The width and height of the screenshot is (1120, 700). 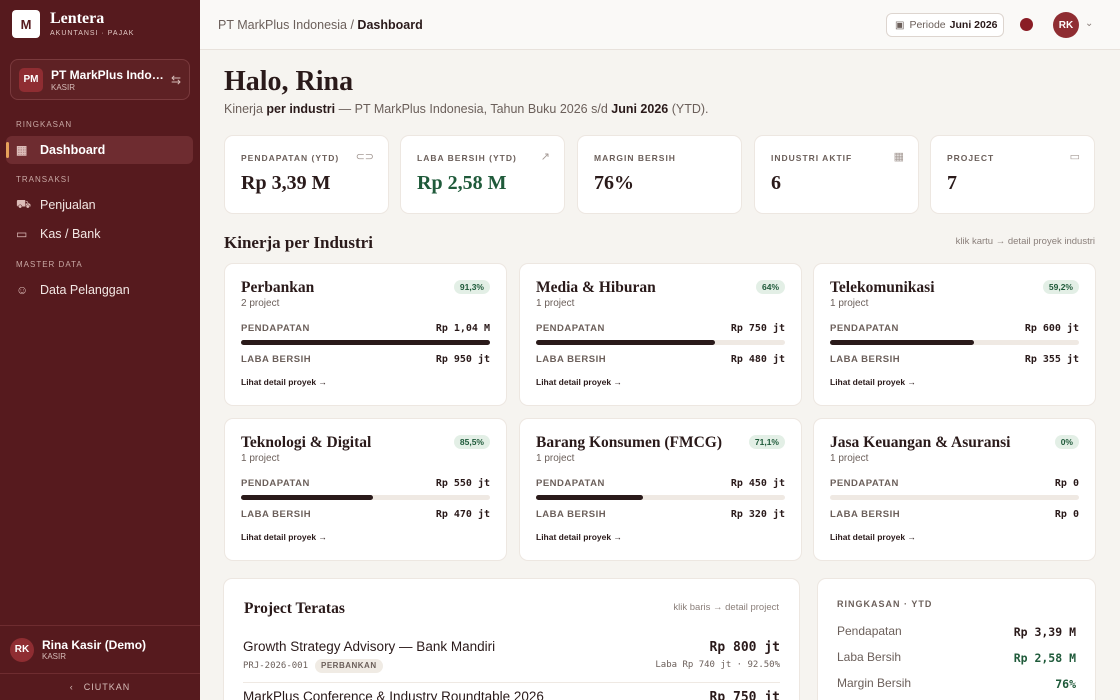 What do you see at coordinates (1089, 23) in the screenshot?
I see `chevron-down-icon: ⌄` at bounding box center [1089, 23].